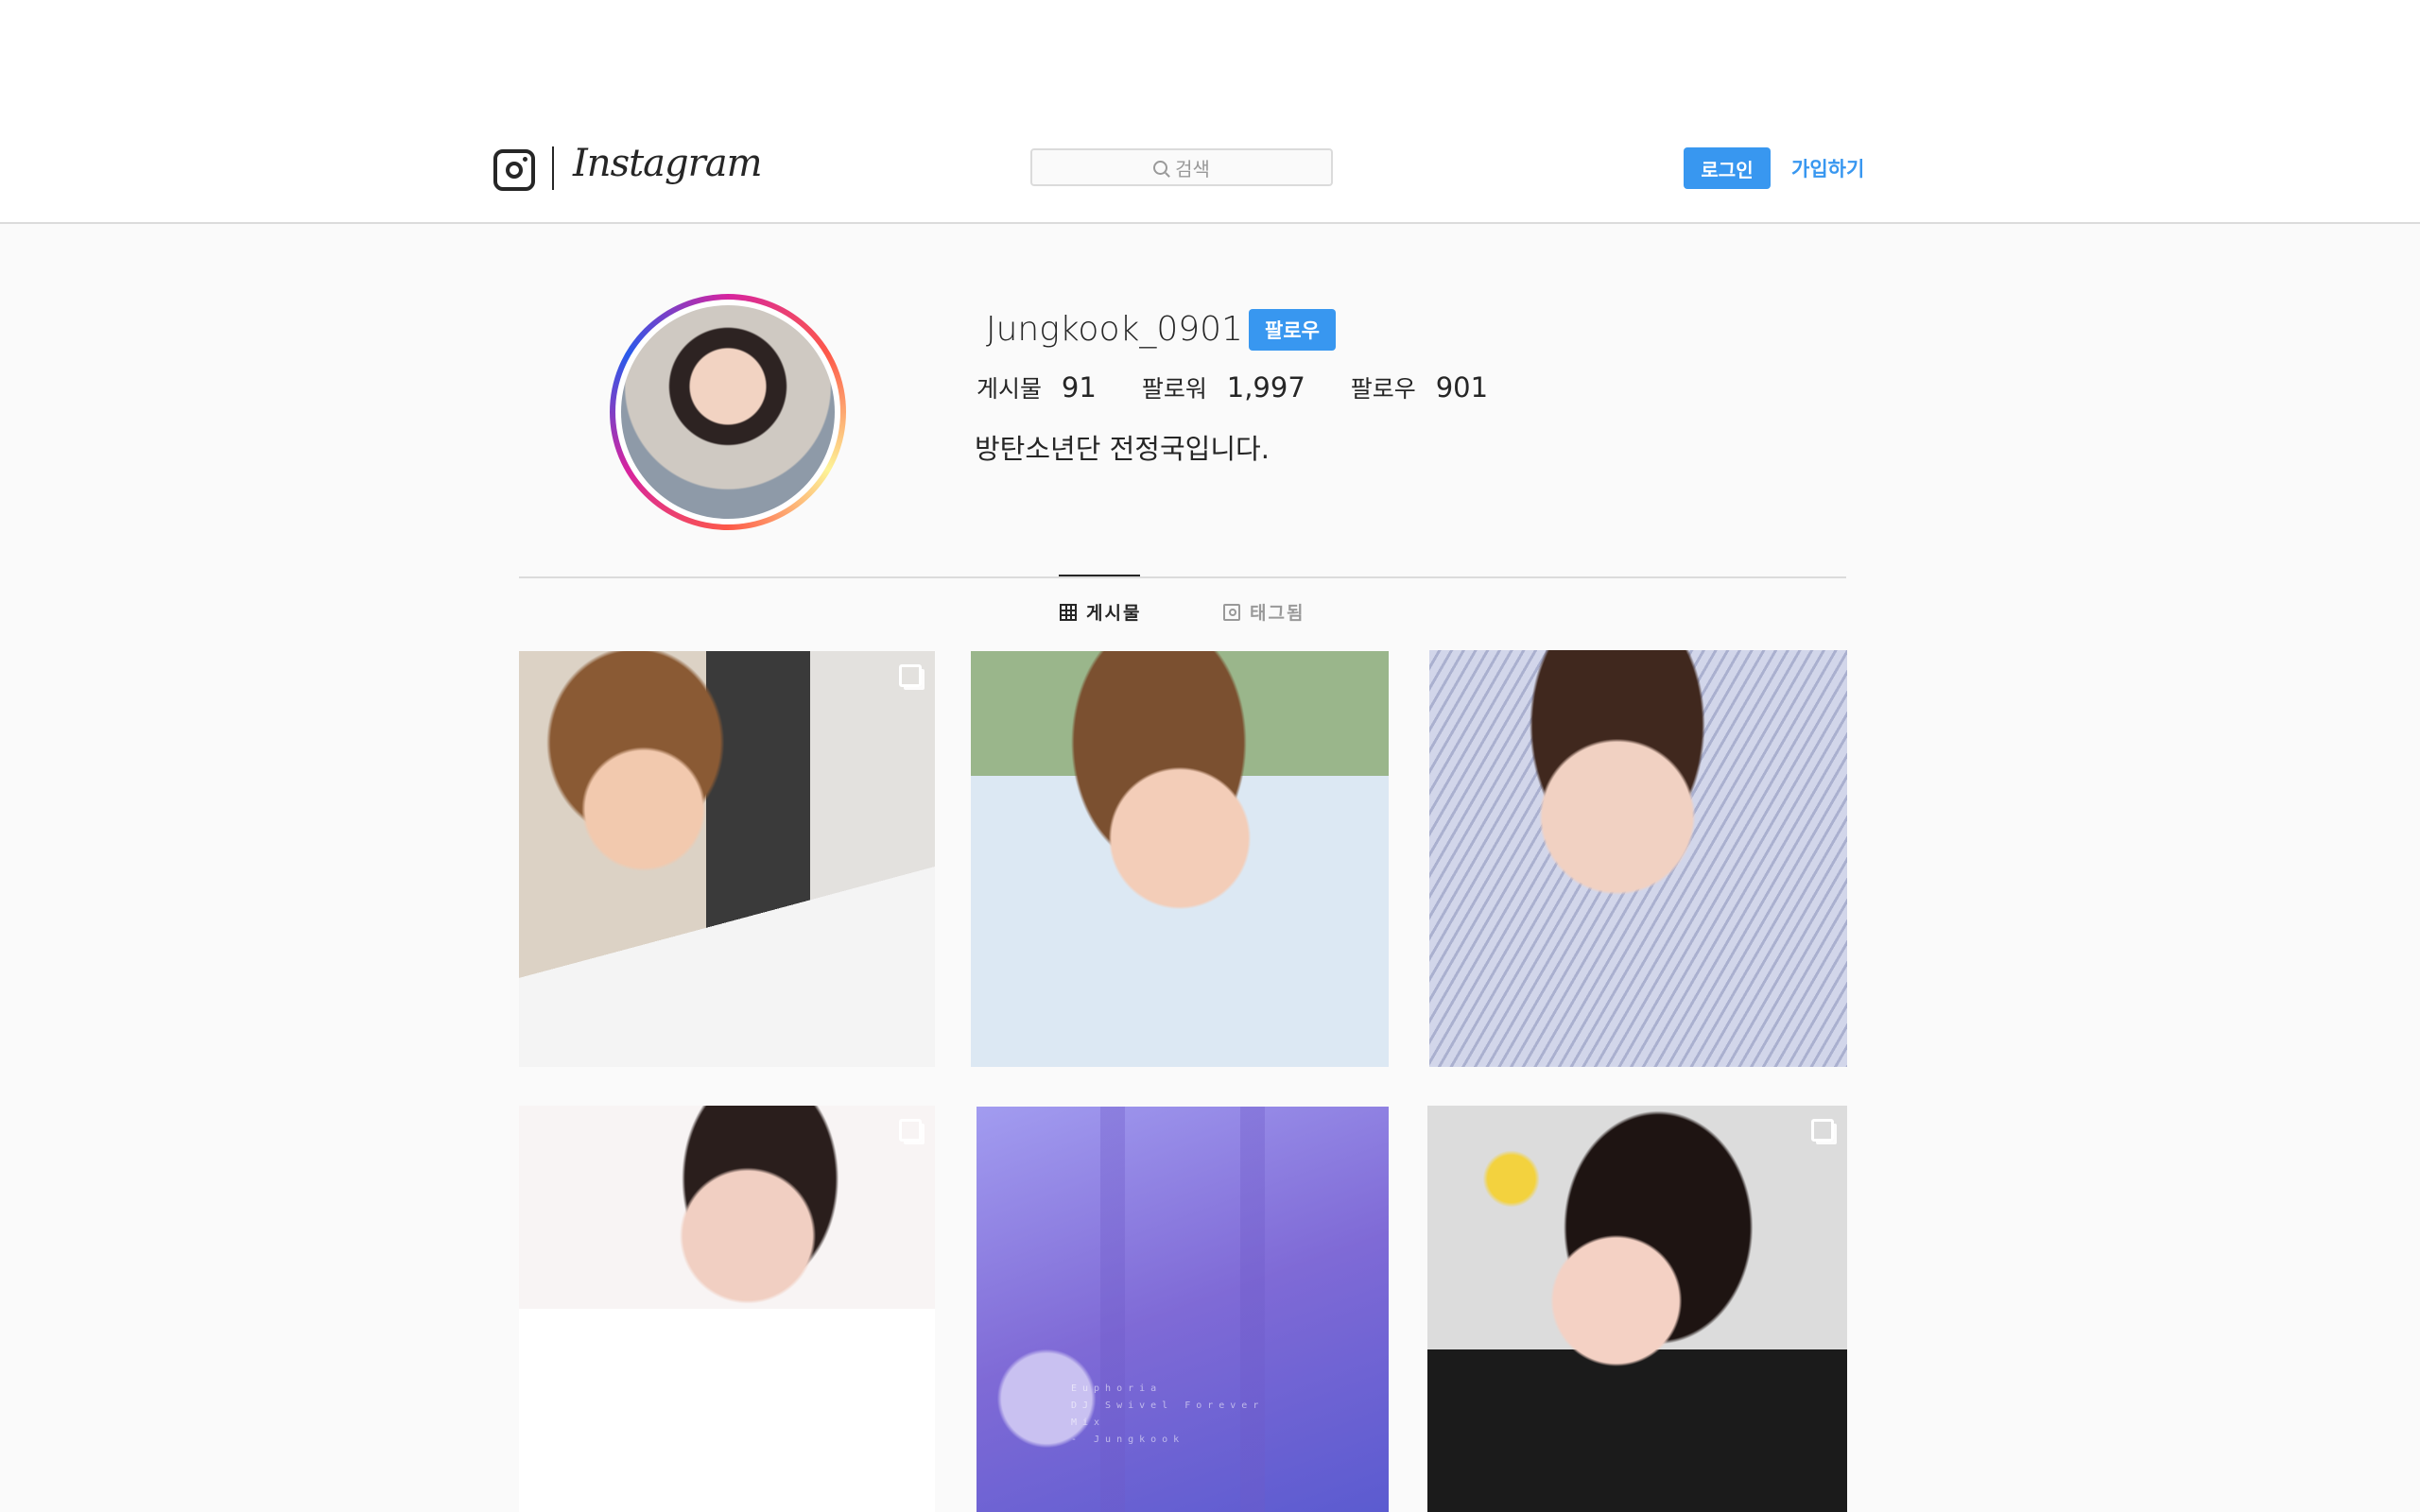 The image size is (2420, 1512). I want to click on profile-username: Jungkook_0901, so click(1114, 329).